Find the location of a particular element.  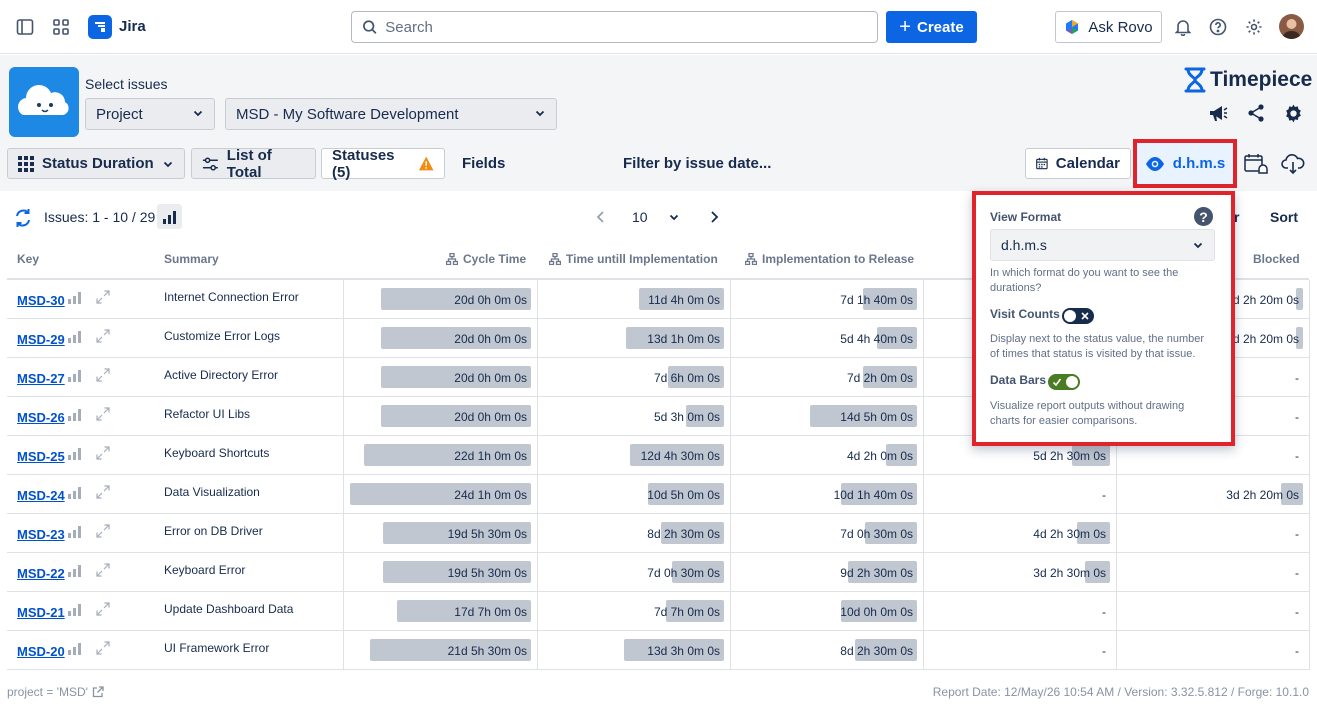

jql-text: project = 'MSD' is located at coordinates (47, 692).